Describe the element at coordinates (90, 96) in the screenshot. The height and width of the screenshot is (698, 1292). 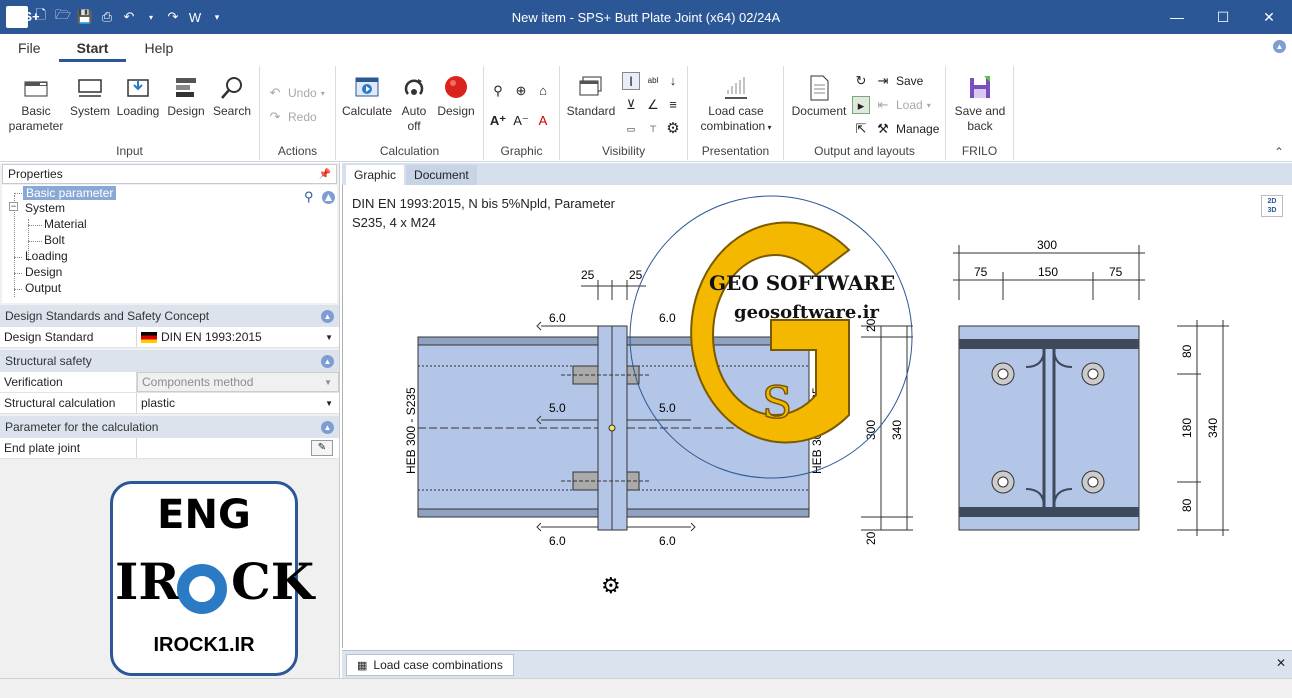
I see `system-button: System` at that location.